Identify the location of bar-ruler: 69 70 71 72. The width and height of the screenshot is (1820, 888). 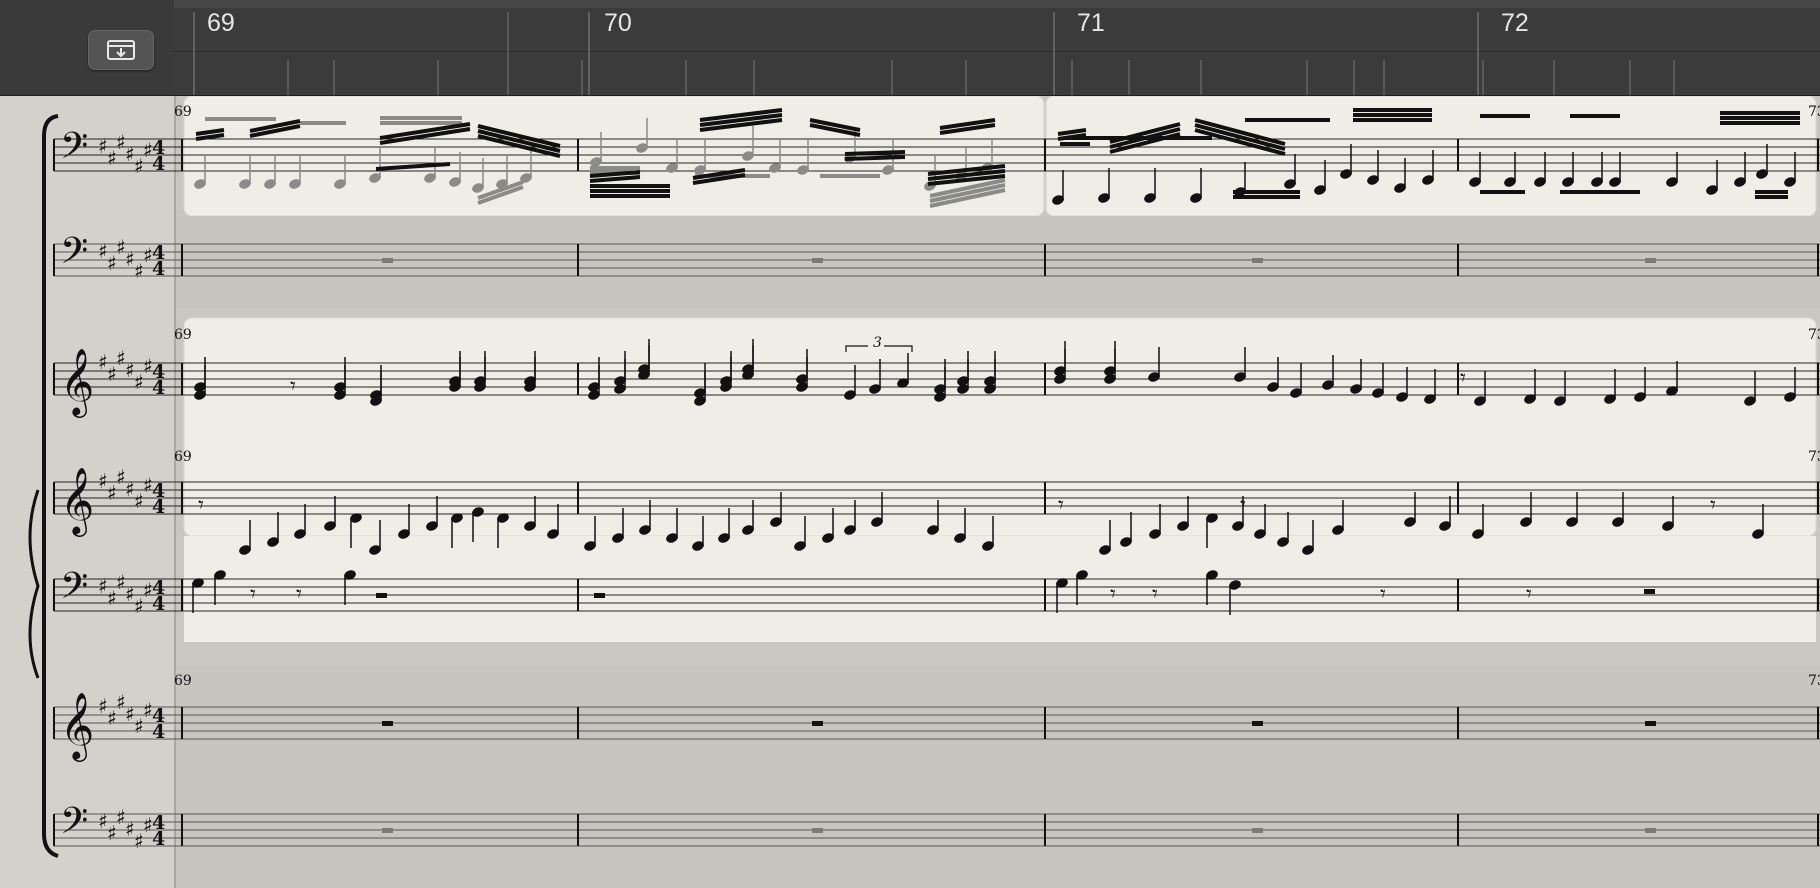
(997, 48).